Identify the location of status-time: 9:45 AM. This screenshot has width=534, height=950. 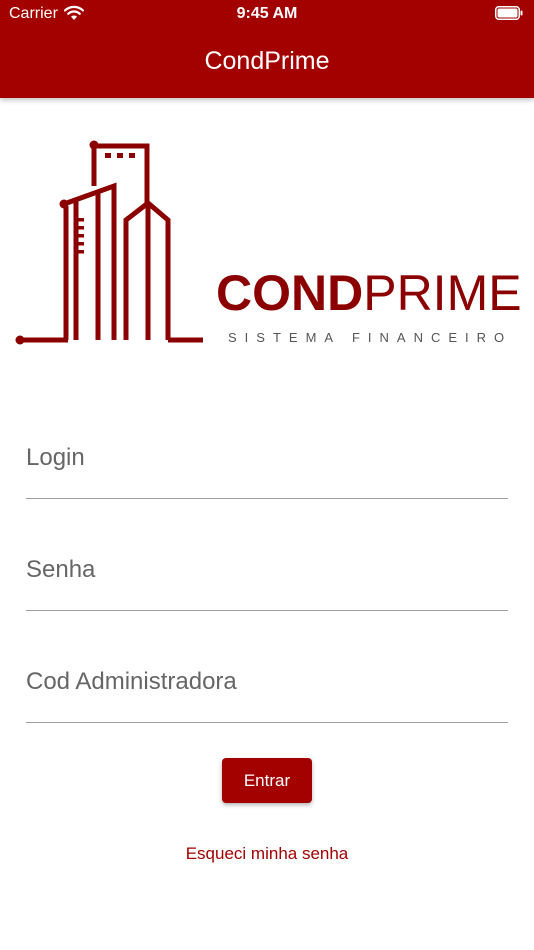
(267, 13).